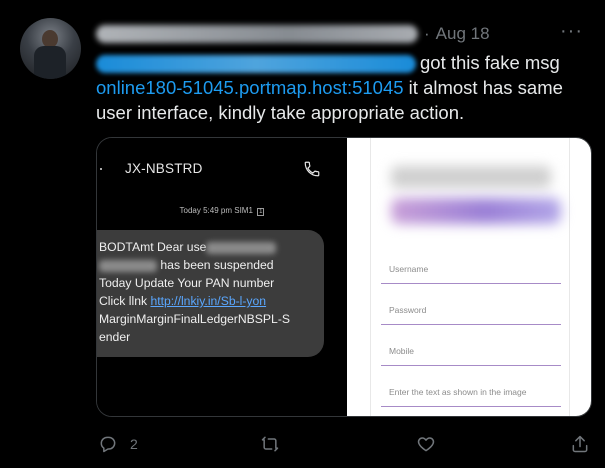  I want to click on like-button, so click(426, 444).